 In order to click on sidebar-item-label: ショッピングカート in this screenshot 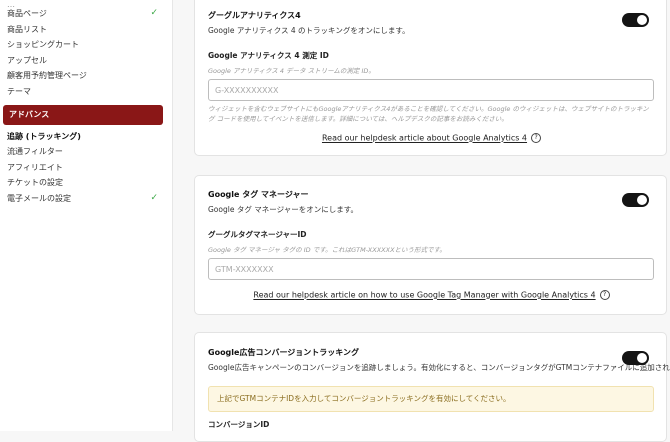, I will do `click(43, 44)`.